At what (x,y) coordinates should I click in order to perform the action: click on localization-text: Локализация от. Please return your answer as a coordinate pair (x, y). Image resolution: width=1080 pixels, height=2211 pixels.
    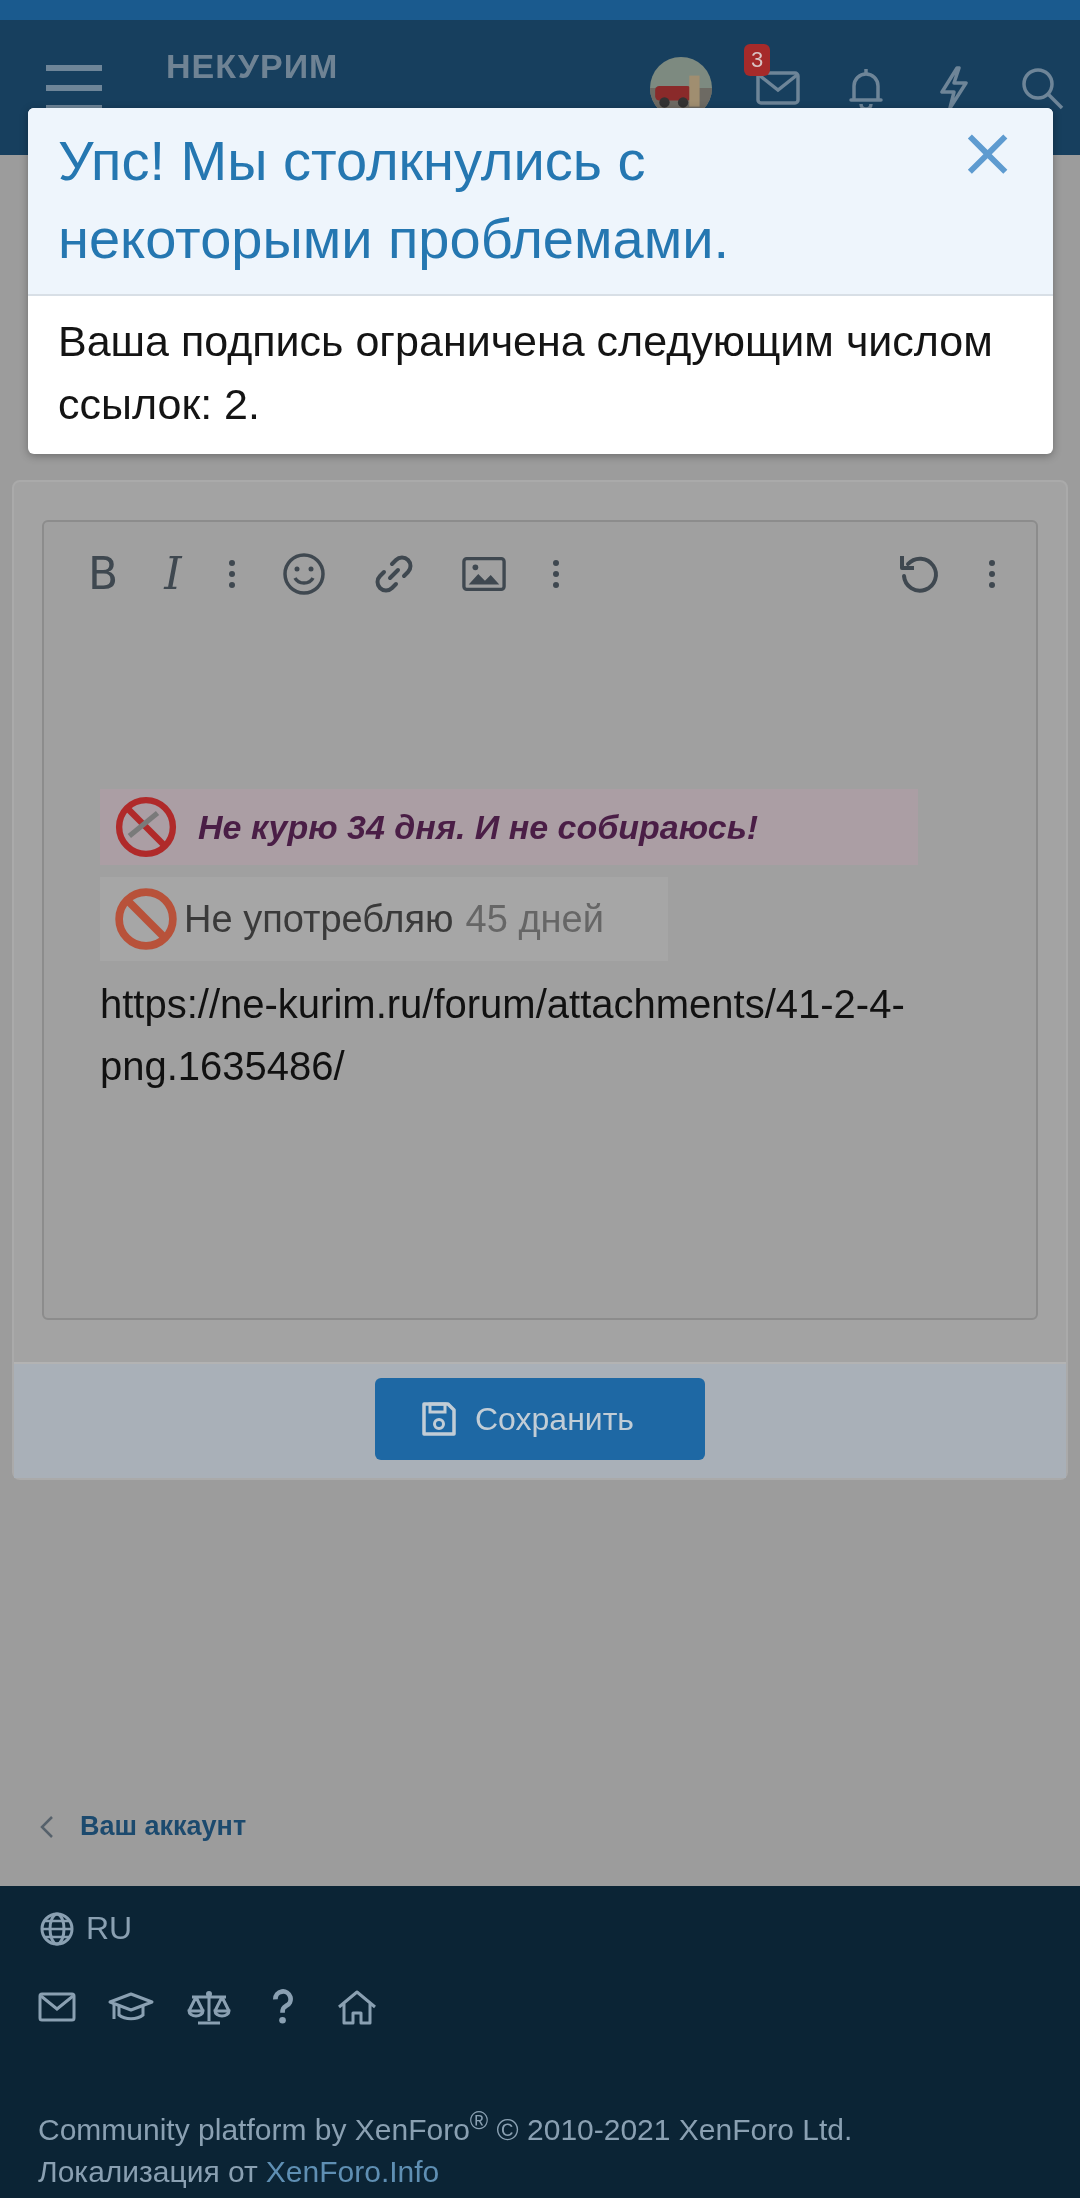
    Looking at the image, I should click on (148, 2172).